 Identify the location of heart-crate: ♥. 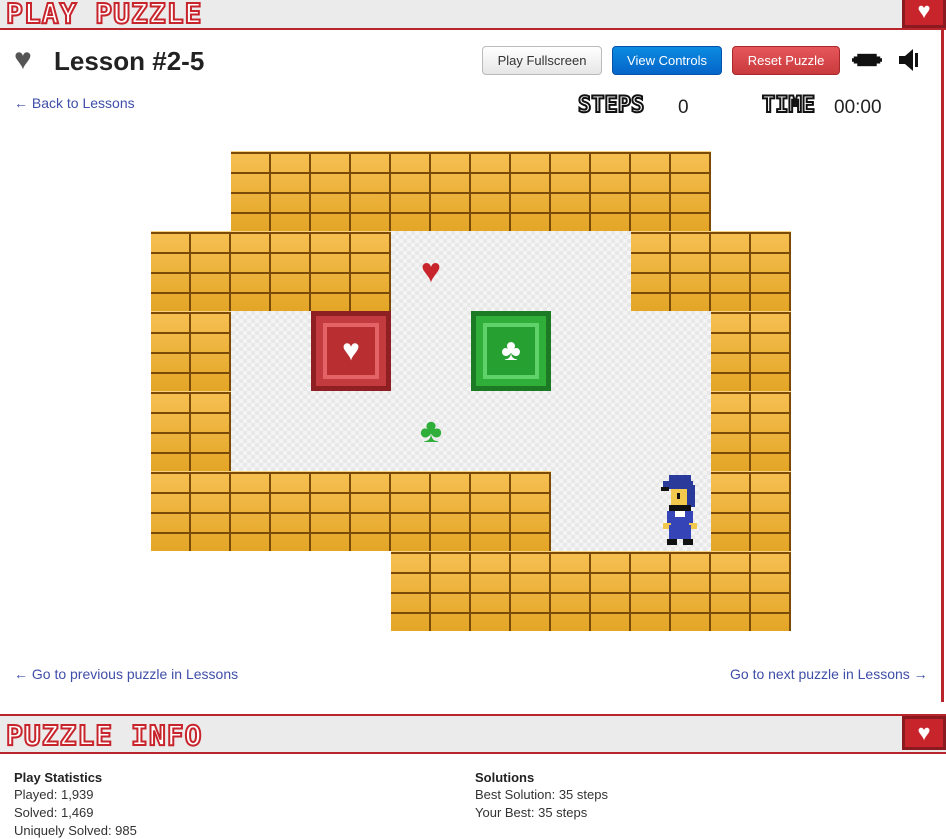
(351, 351).